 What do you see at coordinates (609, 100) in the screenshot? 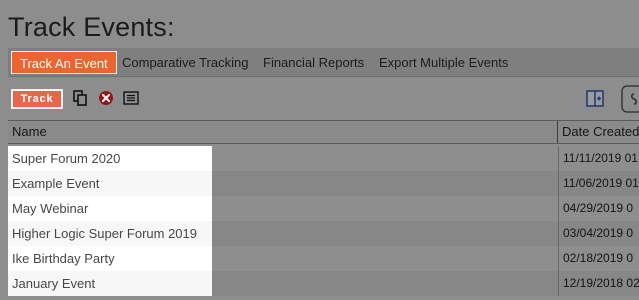
I see `right-toolbar` at bounding box center [609, 100].